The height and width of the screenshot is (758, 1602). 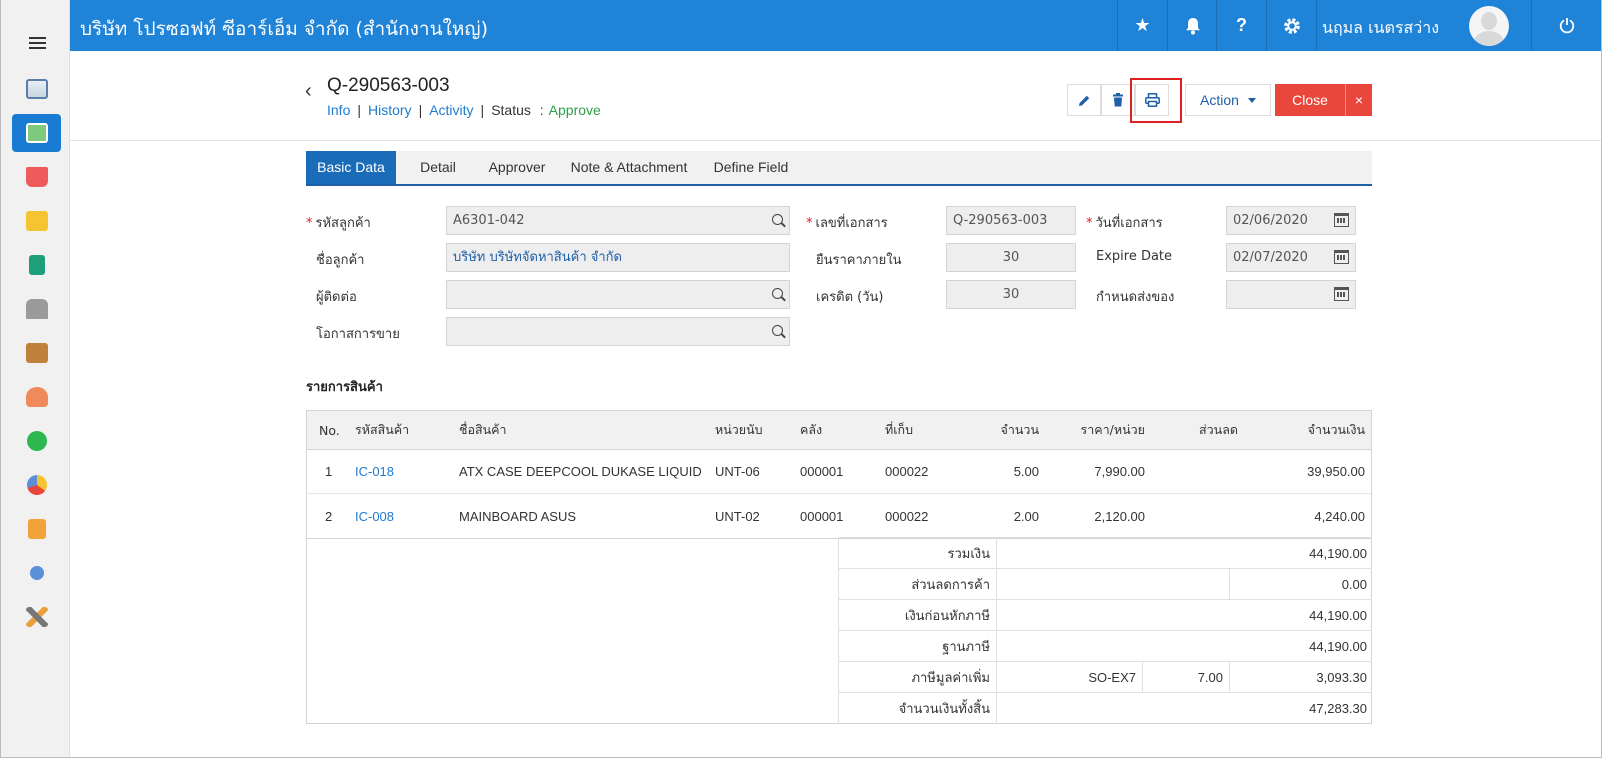 What do you see at coordinates (739, 429) in the screenshot?
I see `column-header: หน่วยนับ` at bounding box center [739, 429].